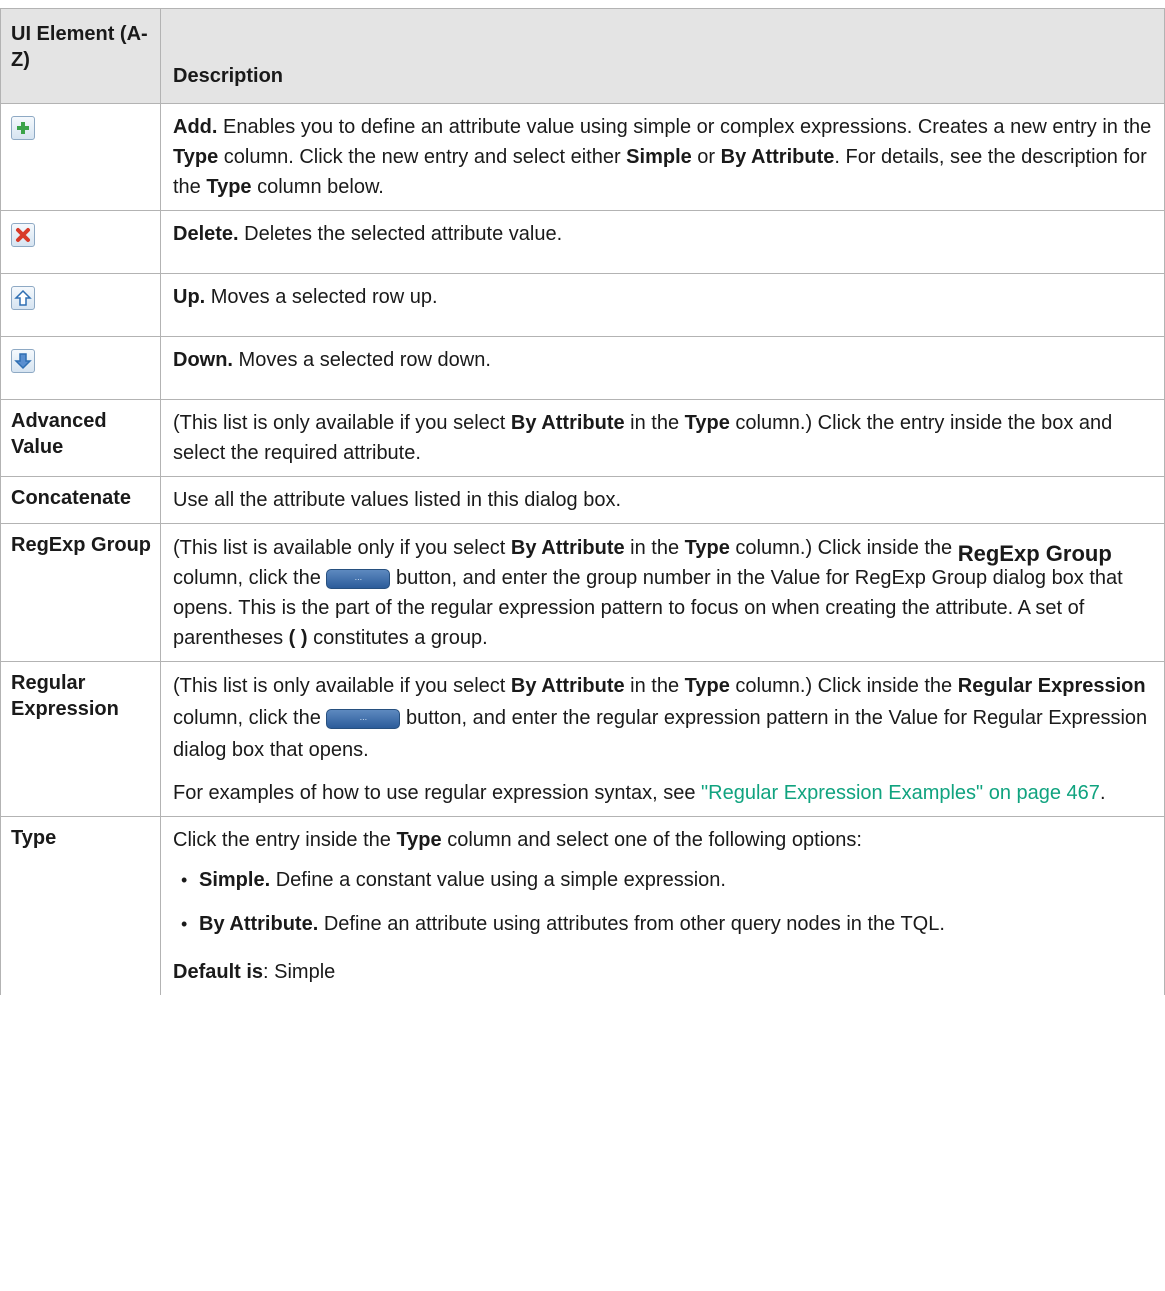  Describe the element at coordinates (23, 298) in the screenshot. I see `arrow-up-icon` at that location.